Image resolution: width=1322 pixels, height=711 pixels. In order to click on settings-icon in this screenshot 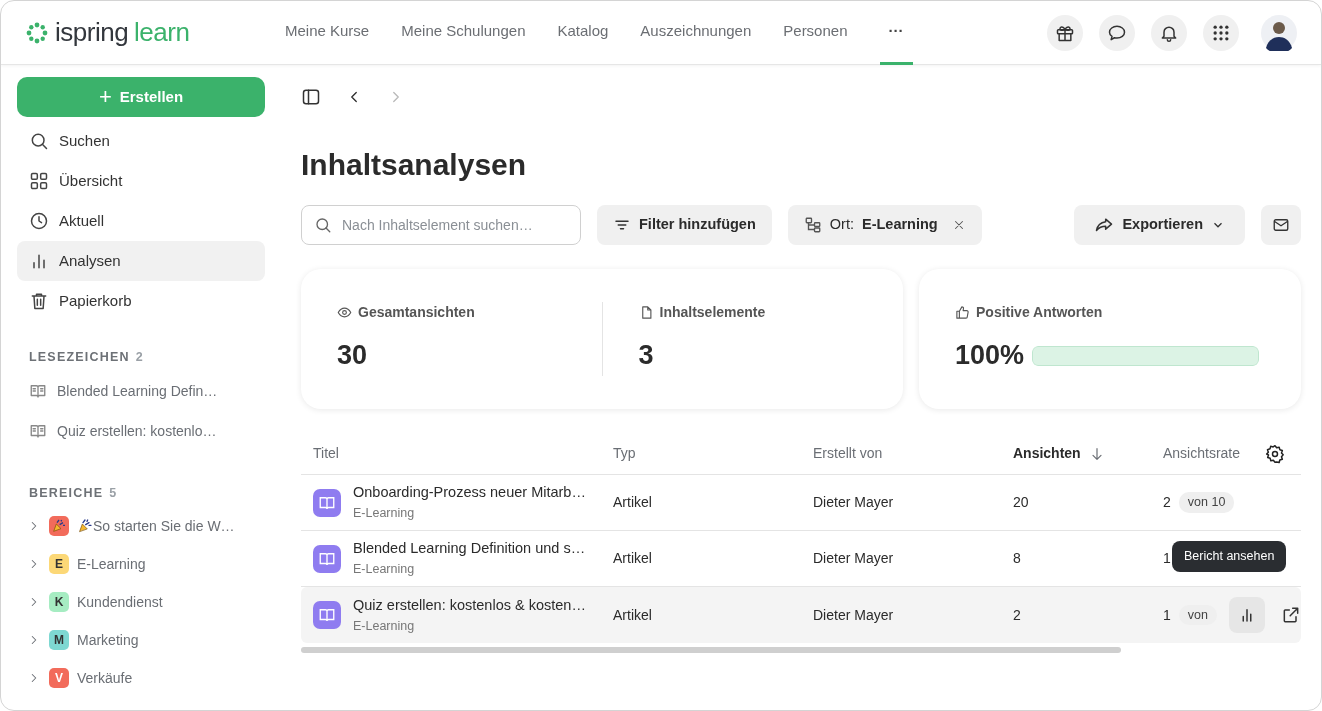, I will do `click(1275, 453)`.